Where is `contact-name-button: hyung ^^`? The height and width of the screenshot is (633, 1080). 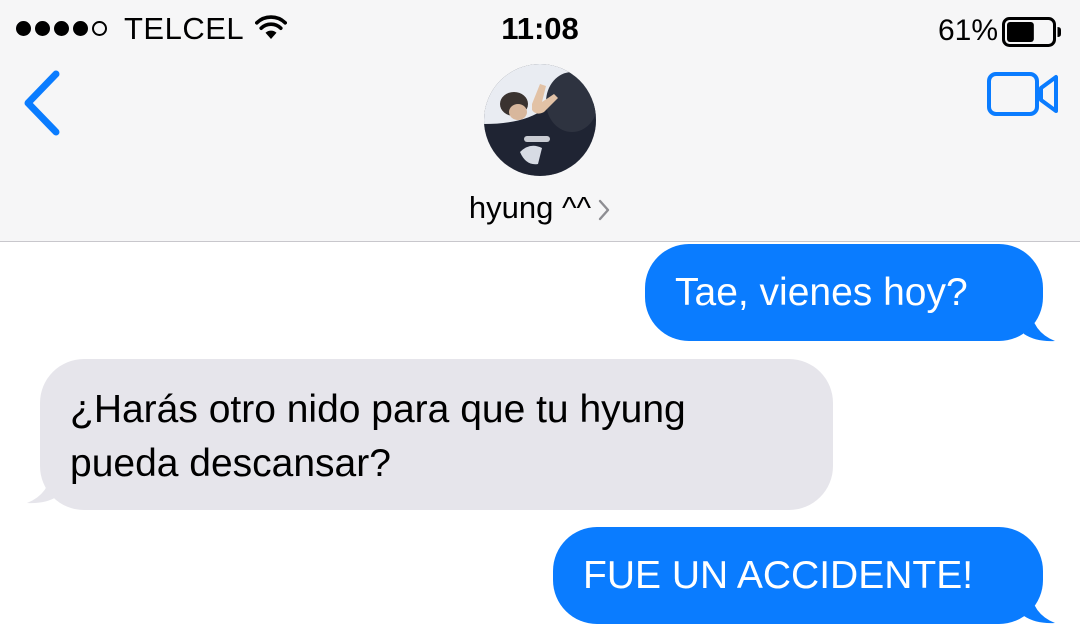 contact-name-button: hyung ^^ is located at coordinates (540, 208).